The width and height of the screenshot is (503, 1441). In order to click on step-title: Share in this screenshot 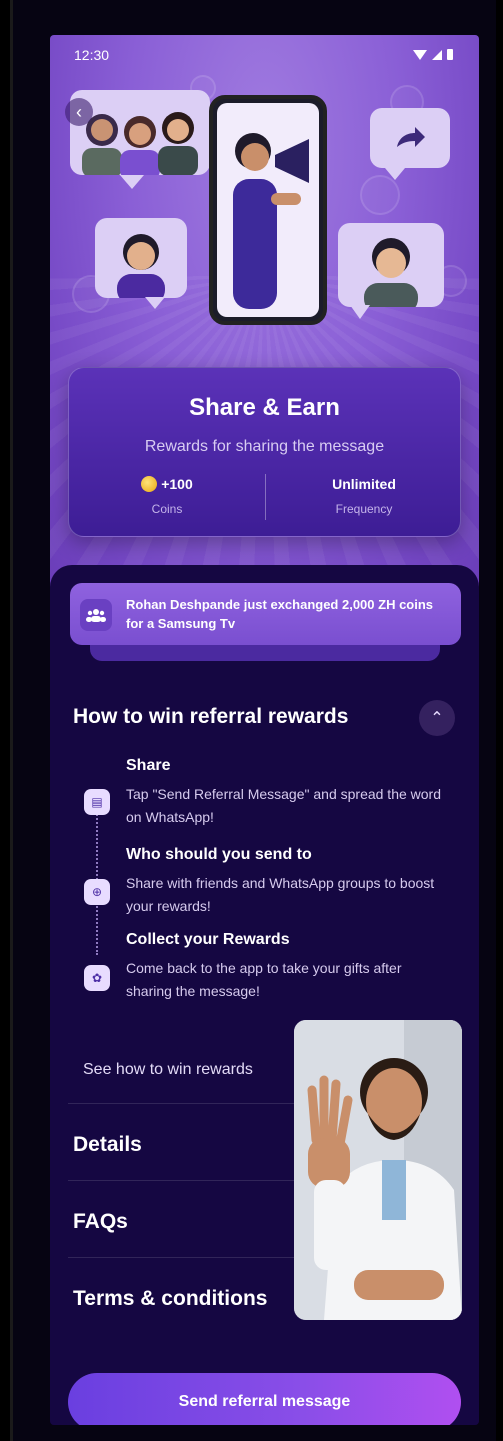, I will do `click(148, 765)`.